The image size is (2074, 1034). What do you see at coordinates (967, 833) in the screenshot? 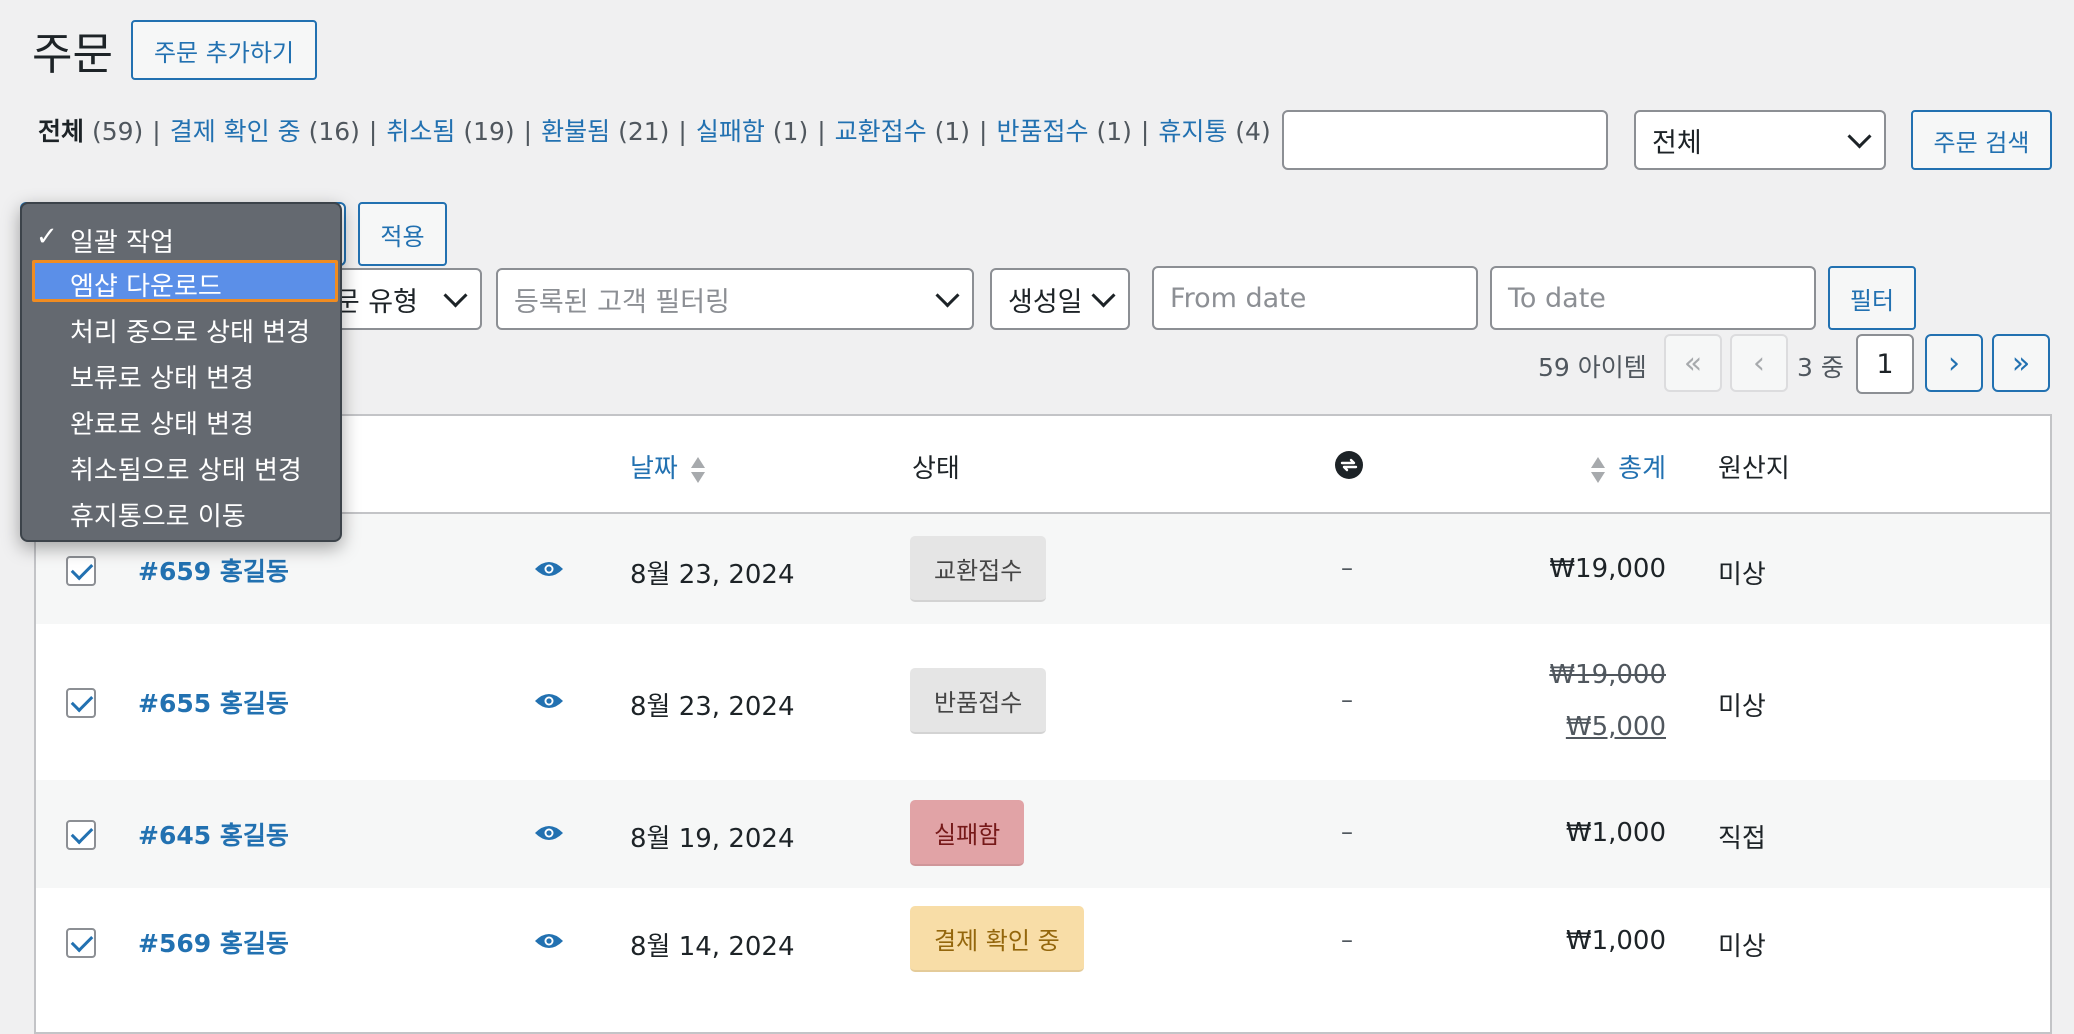
I see `status-badge: 실패함` at bounding box center [967, 833].